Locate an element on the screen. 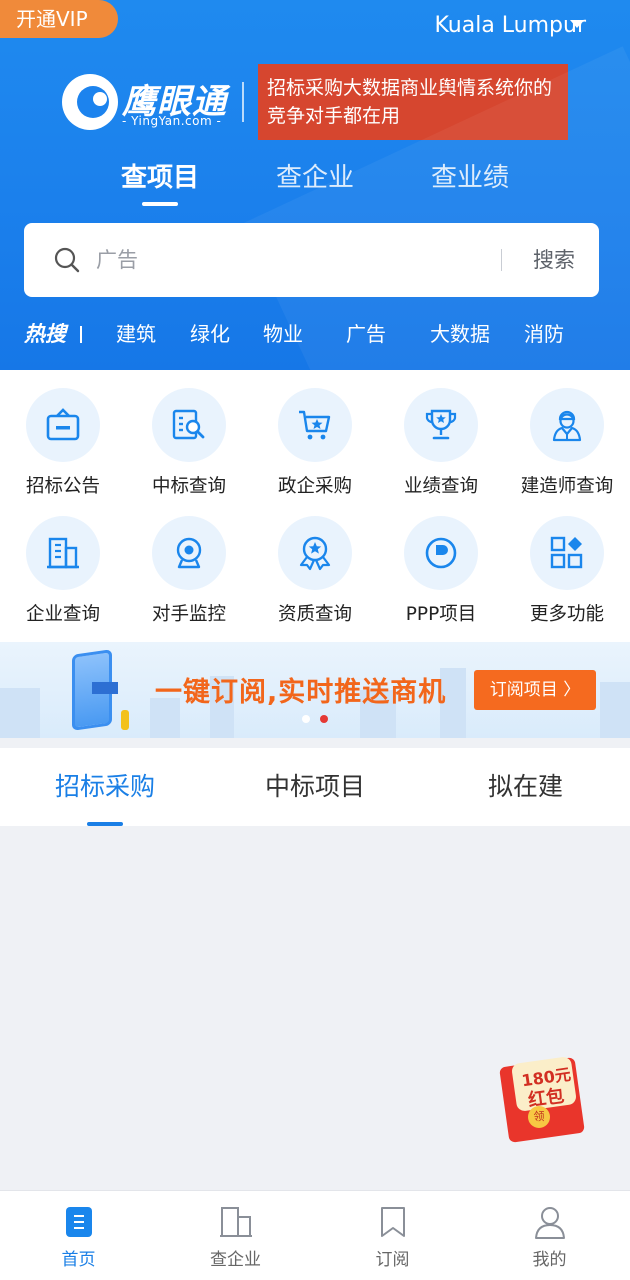 This screenshot has width=630, height=1280. hot-word: 绿化 is located at coordinates (210, 334).